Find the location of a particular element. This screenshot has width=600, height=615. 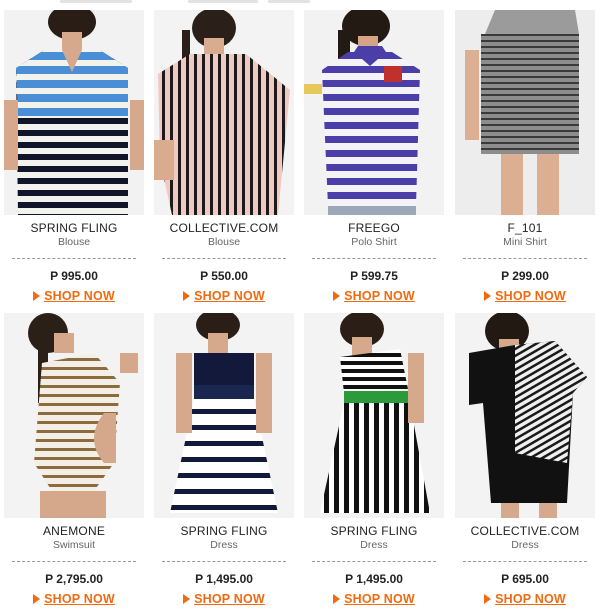

product-card: F_101 Mini Shirt P 299.00 SHOP NOW is located at coordinates (525, 156).